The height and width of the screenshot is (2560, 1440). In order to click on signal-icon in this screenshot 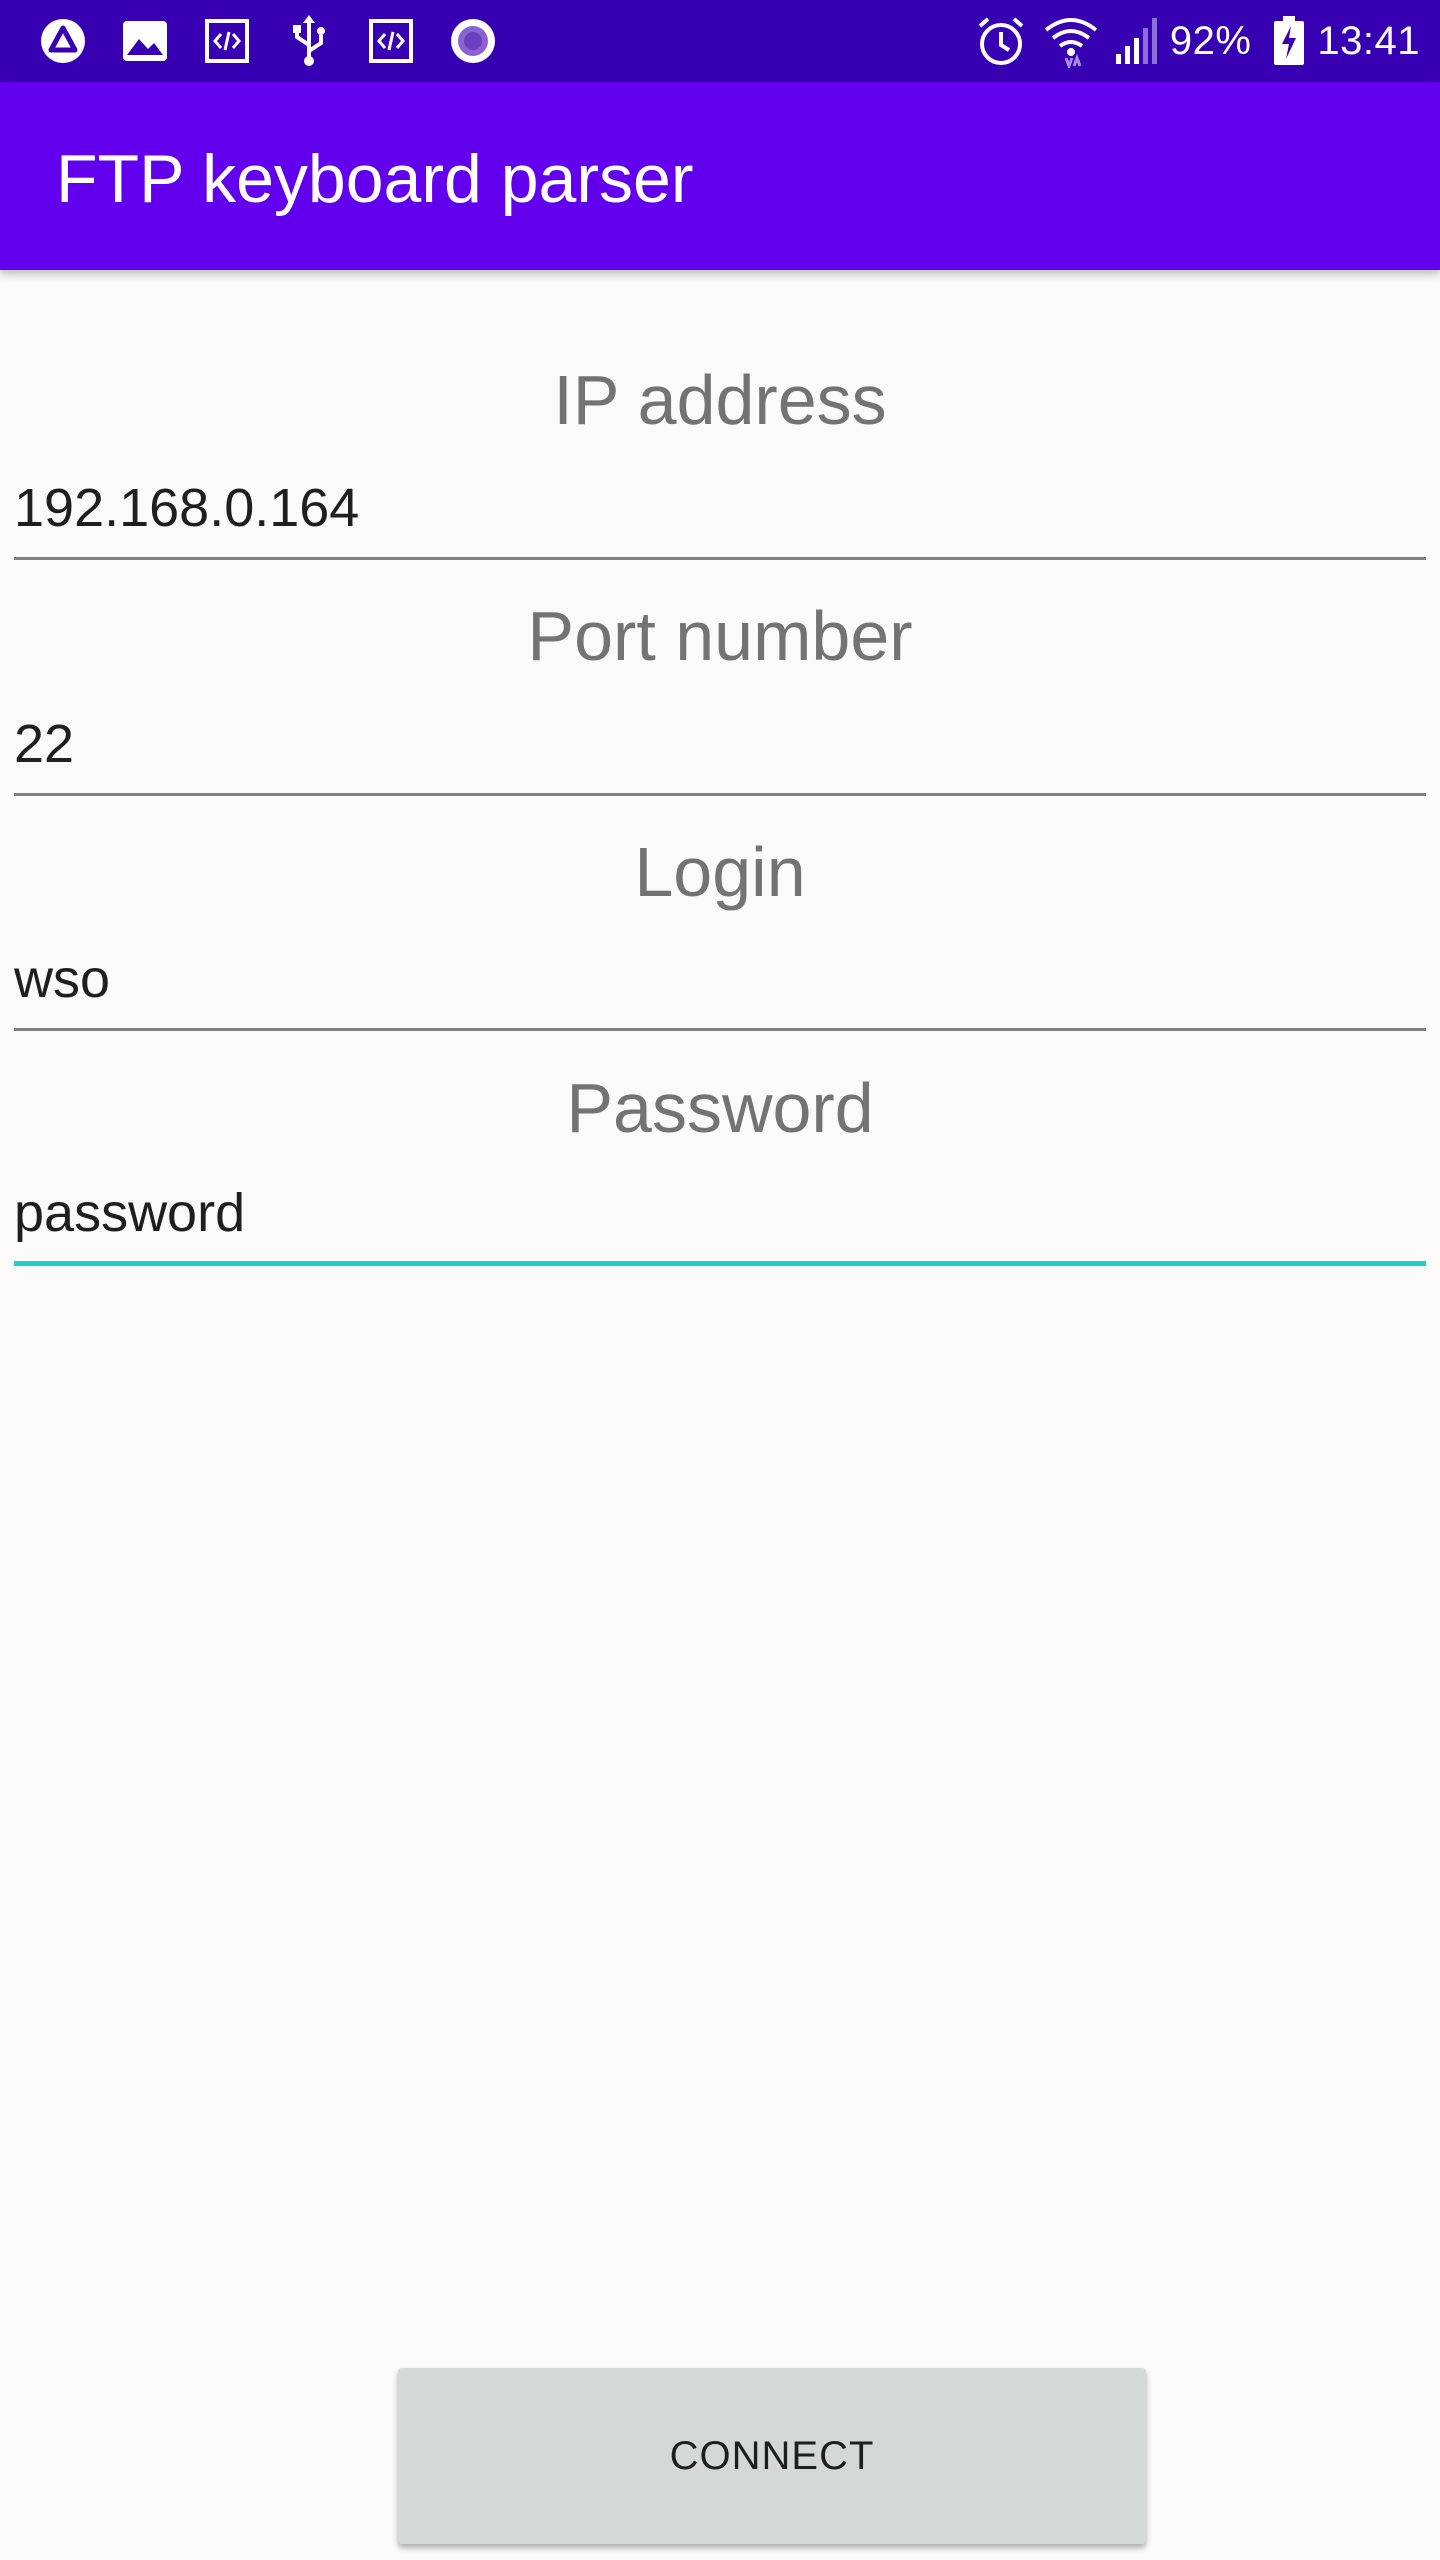, I will do `click(1136, 41)`.